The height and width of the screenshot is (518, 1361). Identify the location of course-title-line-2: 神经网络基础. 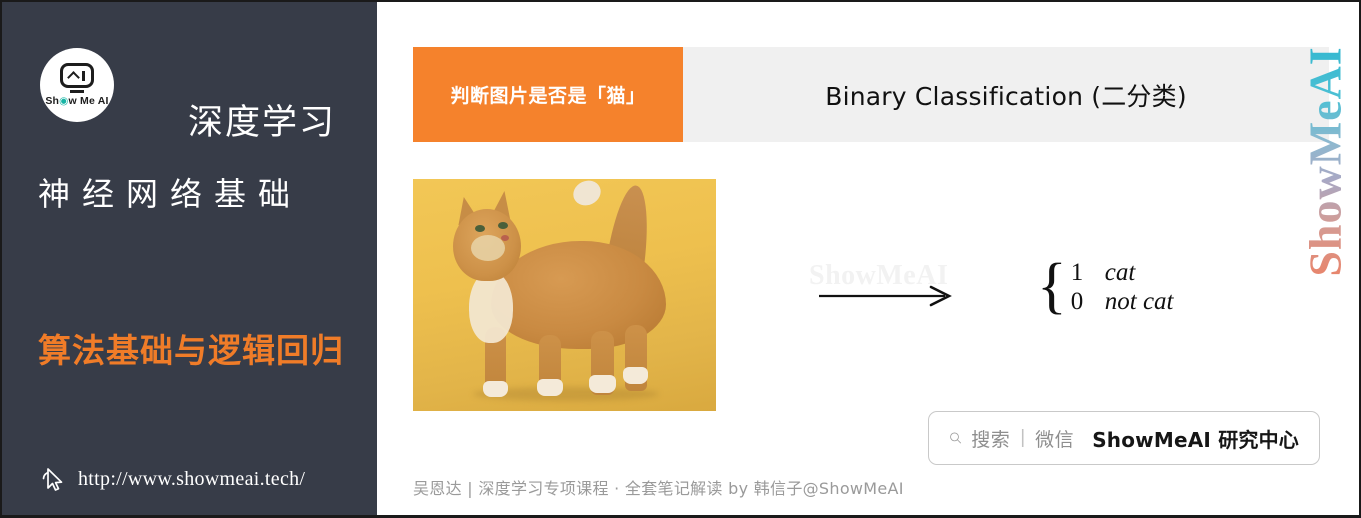
(170, 194).